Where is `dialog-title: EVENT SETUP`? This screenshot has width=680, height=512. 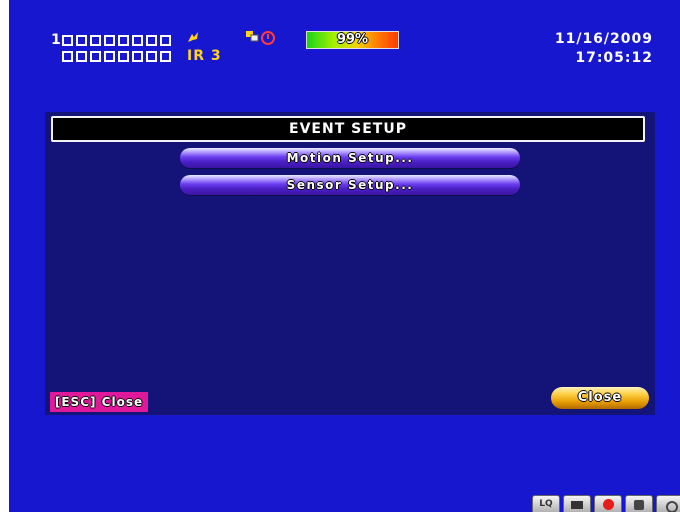
dialog-title: EVENT SETUP is located at coordinates (348, 129).